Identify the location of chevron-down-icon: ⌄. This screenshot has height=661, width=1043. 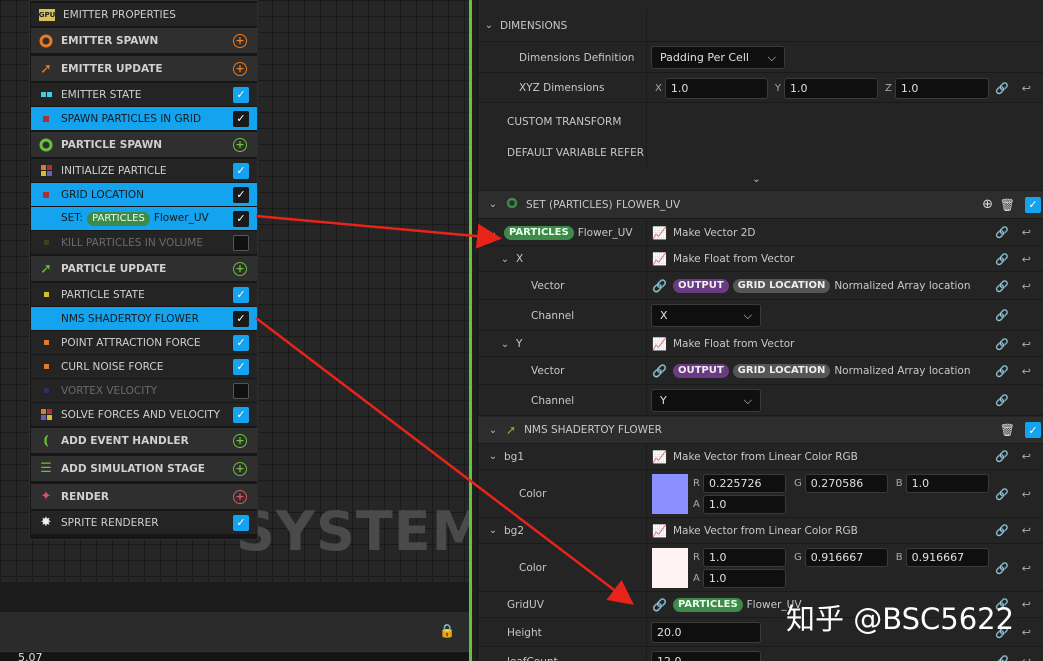
(756, 179).